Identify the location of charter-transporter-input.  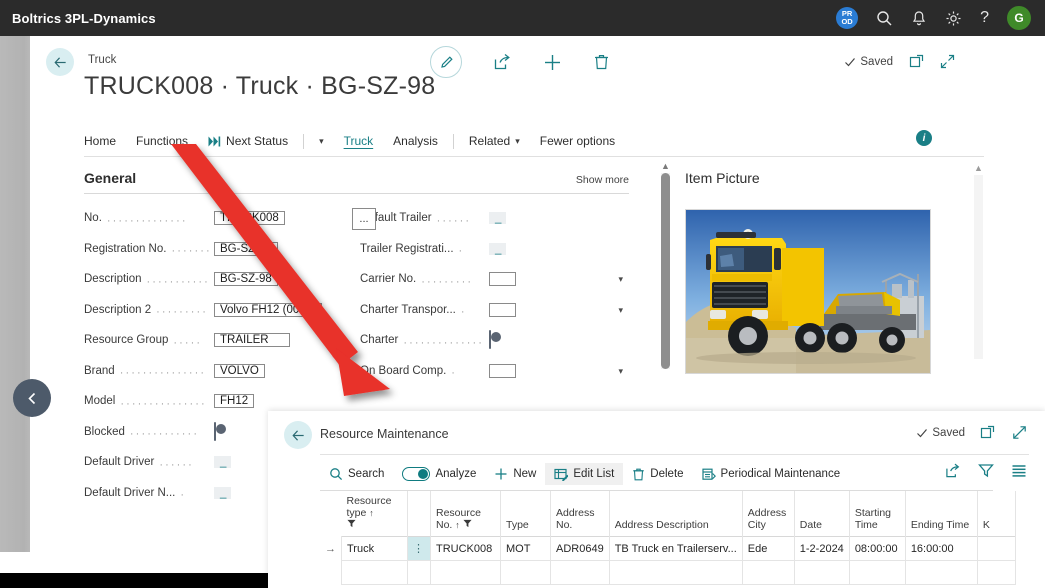
(503, 309).